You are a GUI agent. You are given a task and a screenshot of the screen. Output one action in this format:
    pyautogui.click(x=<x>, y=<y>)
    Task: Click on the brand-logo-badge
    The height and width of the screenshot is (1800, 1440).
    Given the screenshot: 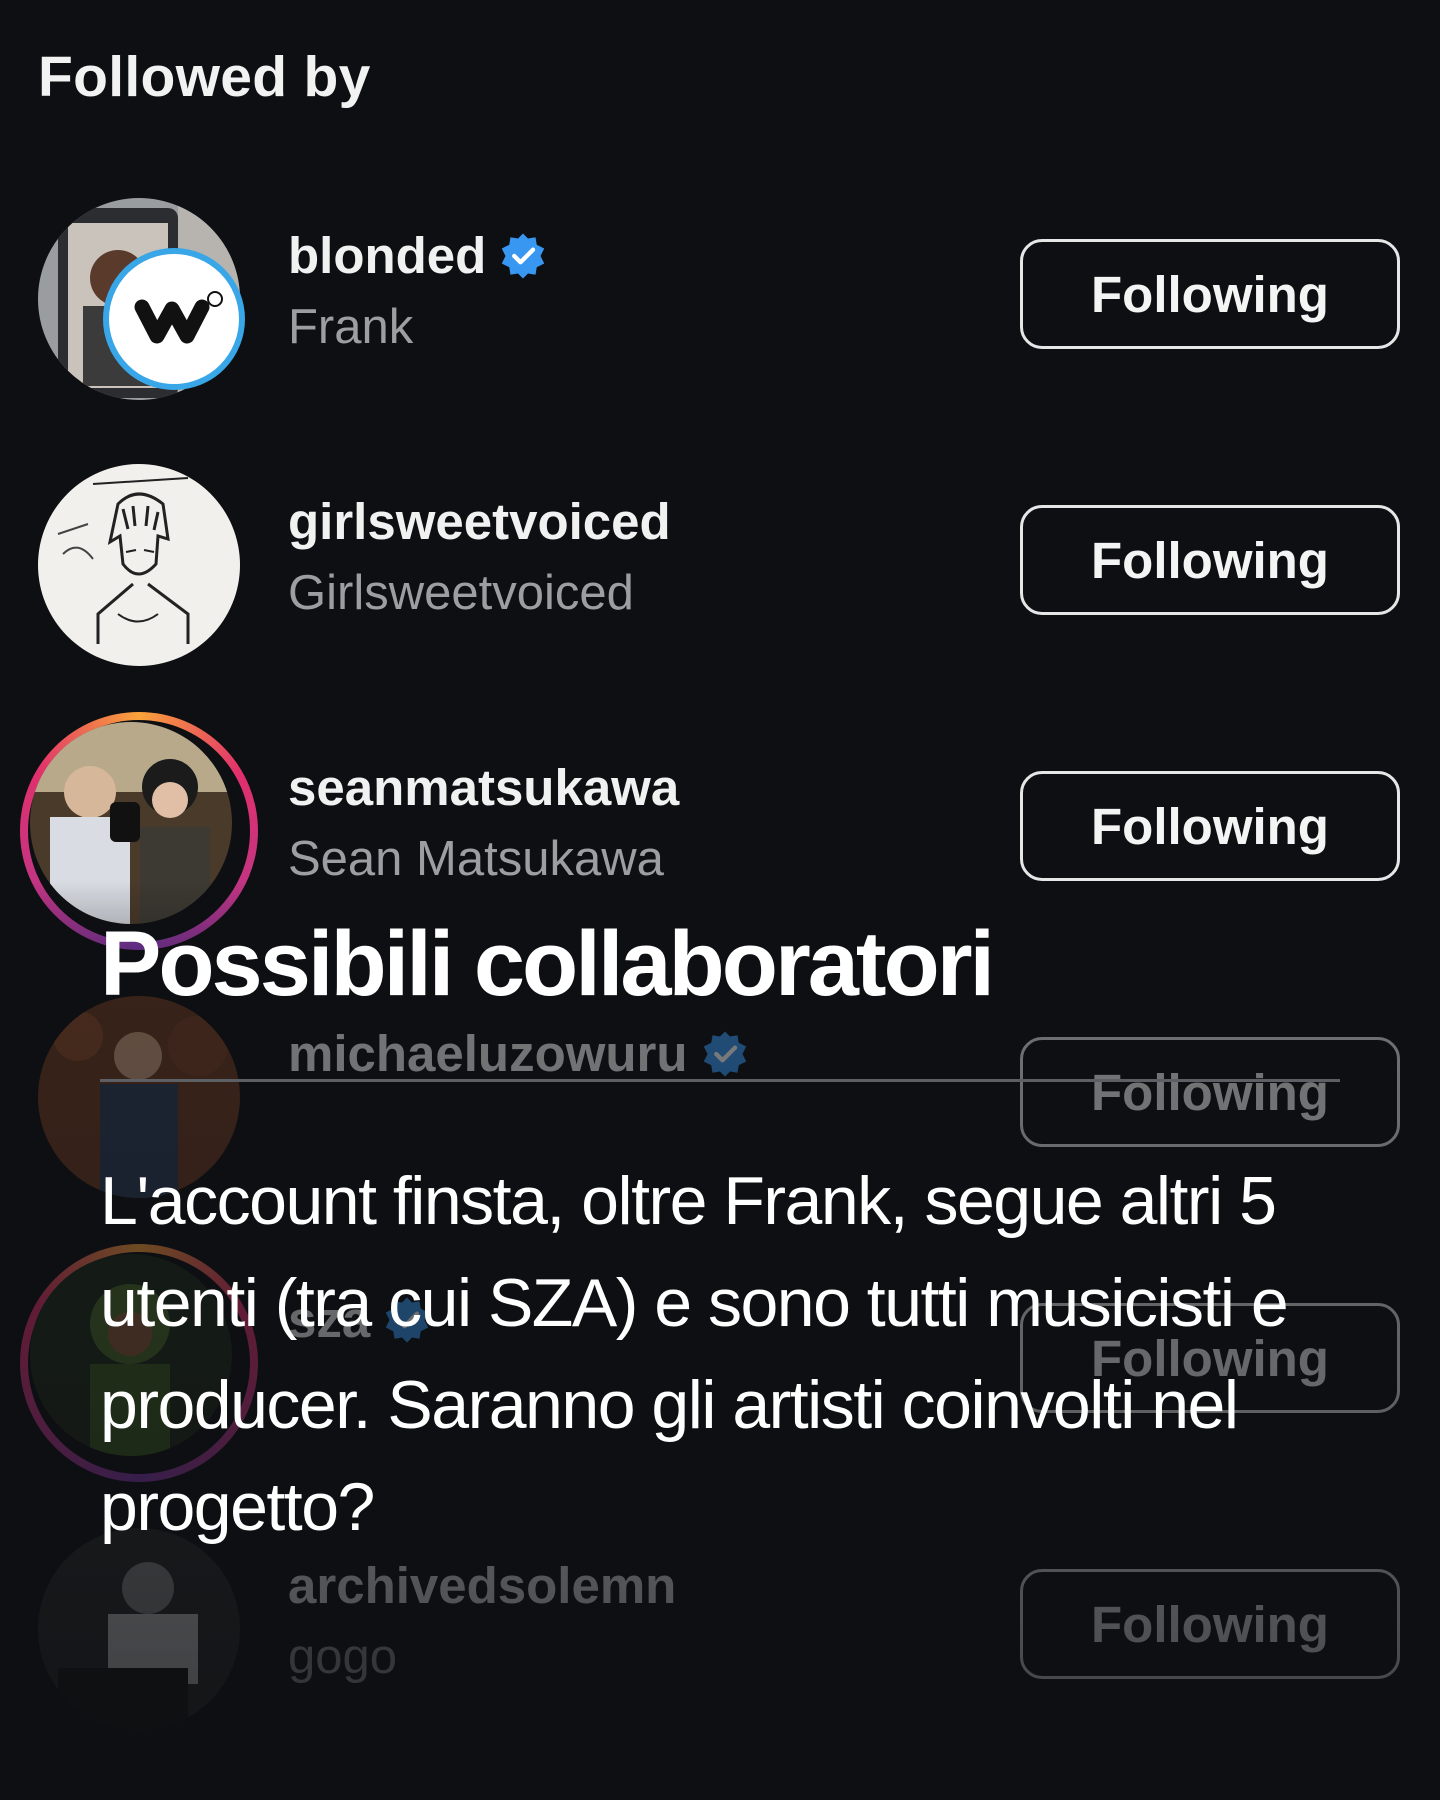 What is the action you would take?
    pyautogui.click(x=174, y=319)
    